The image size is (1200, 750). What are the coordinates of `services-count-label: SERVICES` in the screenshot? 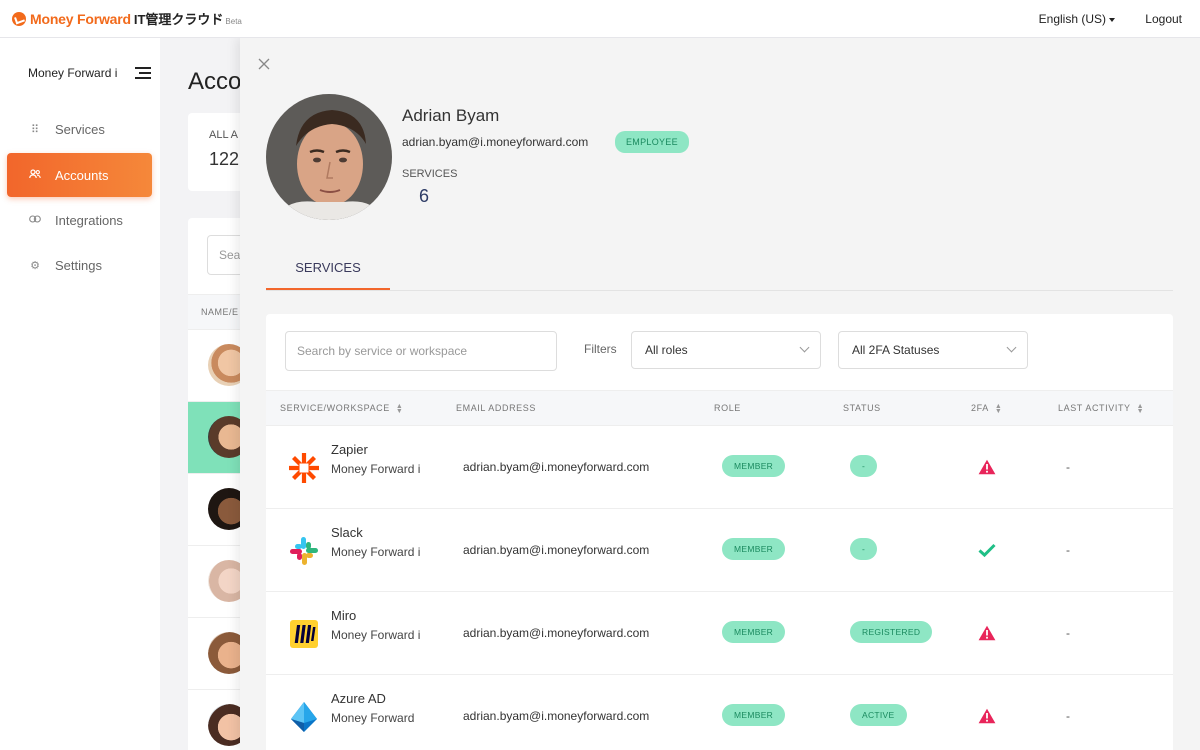 It's located at (430, 174).